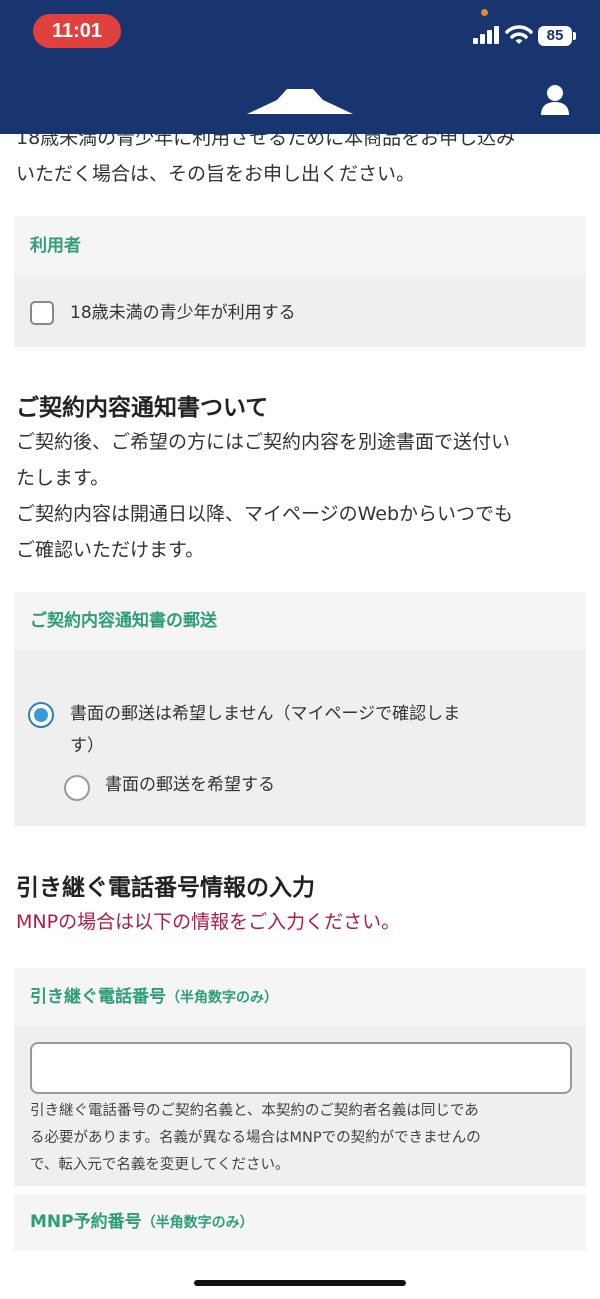 The height and width of the screenshot is (1299, 600). I want to click on mail-panel-heading: ご契約内容通知書の郵送, so click(300, 621).